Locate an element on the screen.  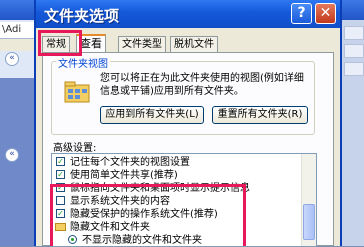
help-button: ? is located at coordinates (301, 13).